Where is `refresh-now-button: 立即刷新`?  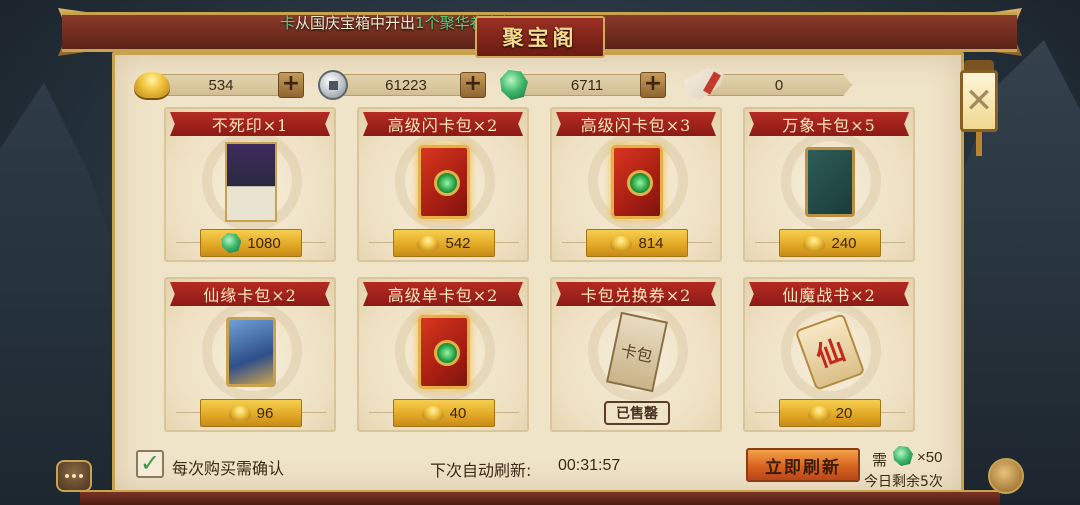 refresh-now-button: 立即刷新 is located at coordinates (803, 465).